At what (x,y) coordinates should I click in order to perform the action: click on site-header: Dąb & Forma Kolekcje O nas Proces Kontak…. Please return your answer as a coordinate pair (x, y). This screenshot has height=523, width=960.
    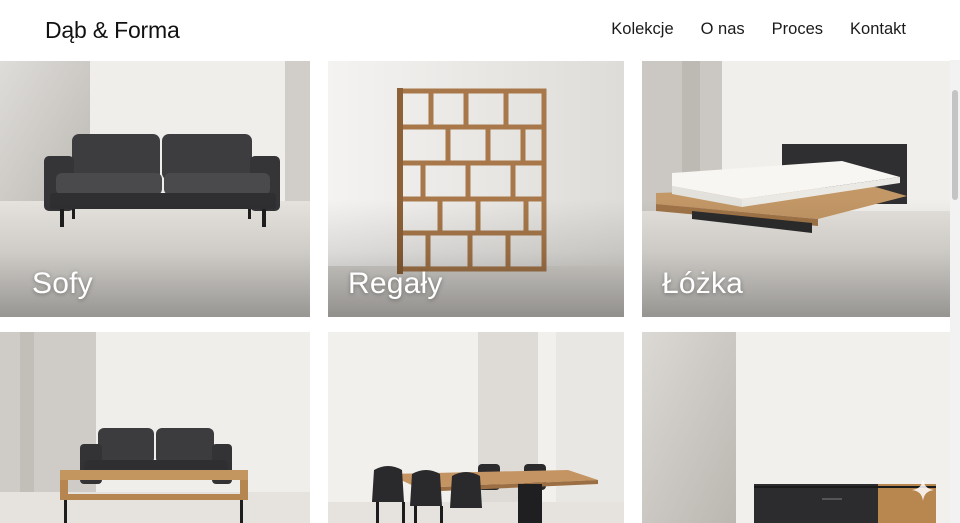
    Looking at the image, I should click on (480, 30).